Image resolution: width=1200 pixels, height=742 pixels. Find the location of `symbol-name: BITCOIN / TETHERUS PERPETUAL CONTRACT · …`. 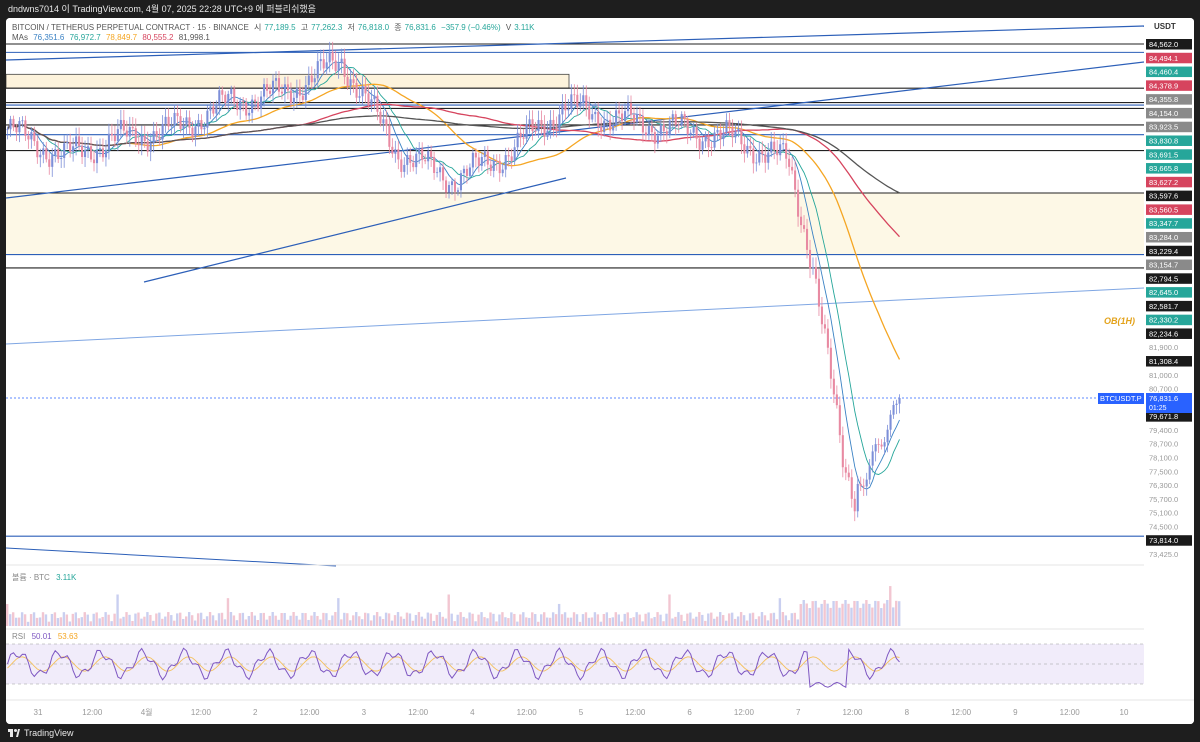

symbol-name: BITCOIN / TETHERUS PERPETUAL CONTRACT · … is located at coordinates (130, 27).